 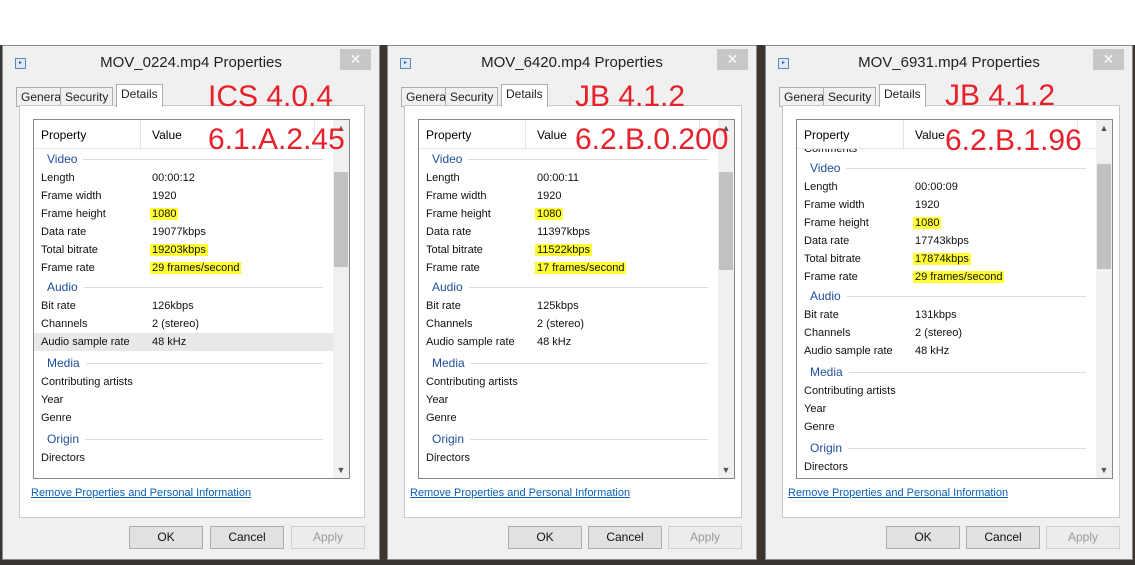 I want to click on property-name: Data rate, so click(x=449, y=232).